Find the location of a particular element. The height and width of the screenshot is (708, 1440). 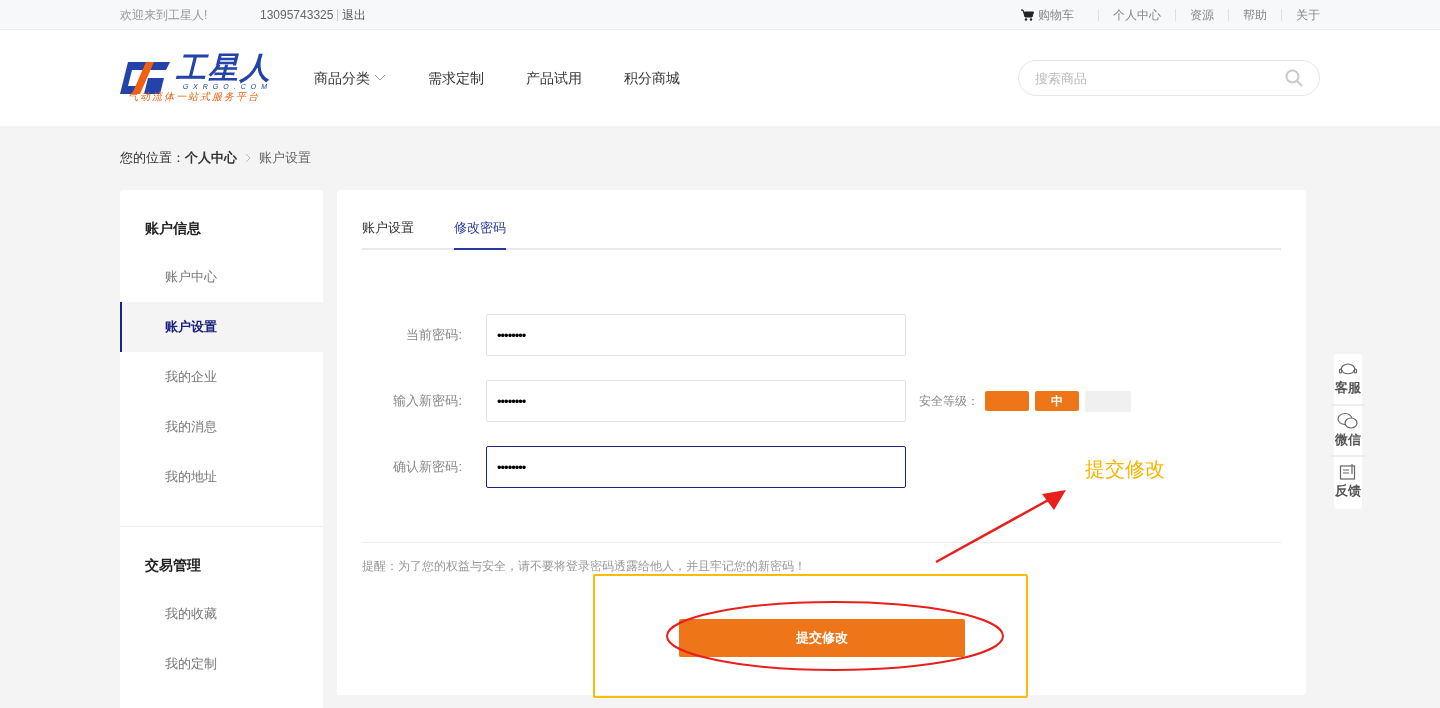

sidebar-item: 账户中心 is located at coordinates (221, 277).